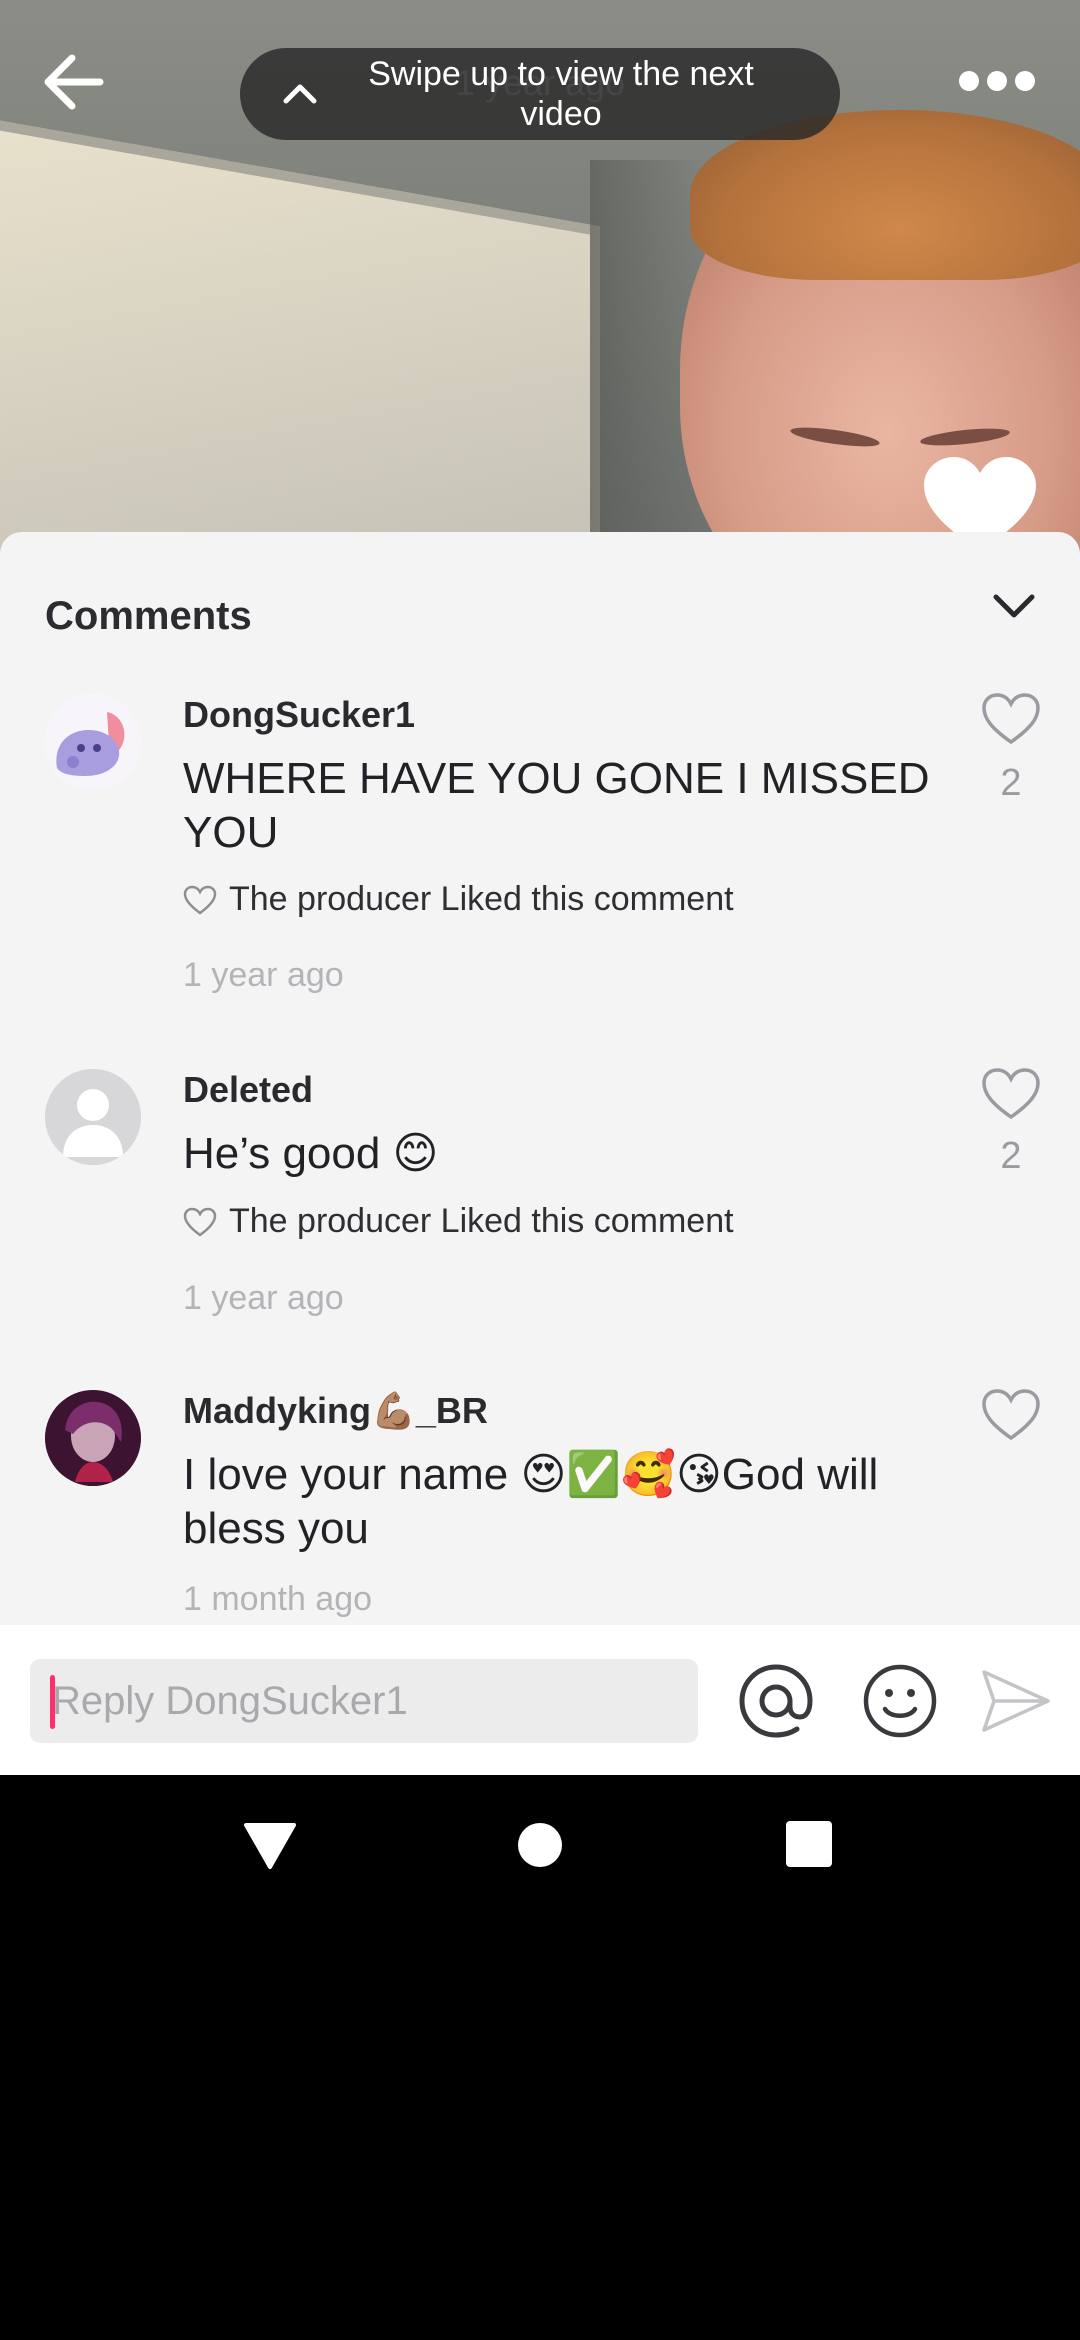  I want to click on send-icon, so click(1016, 1701).